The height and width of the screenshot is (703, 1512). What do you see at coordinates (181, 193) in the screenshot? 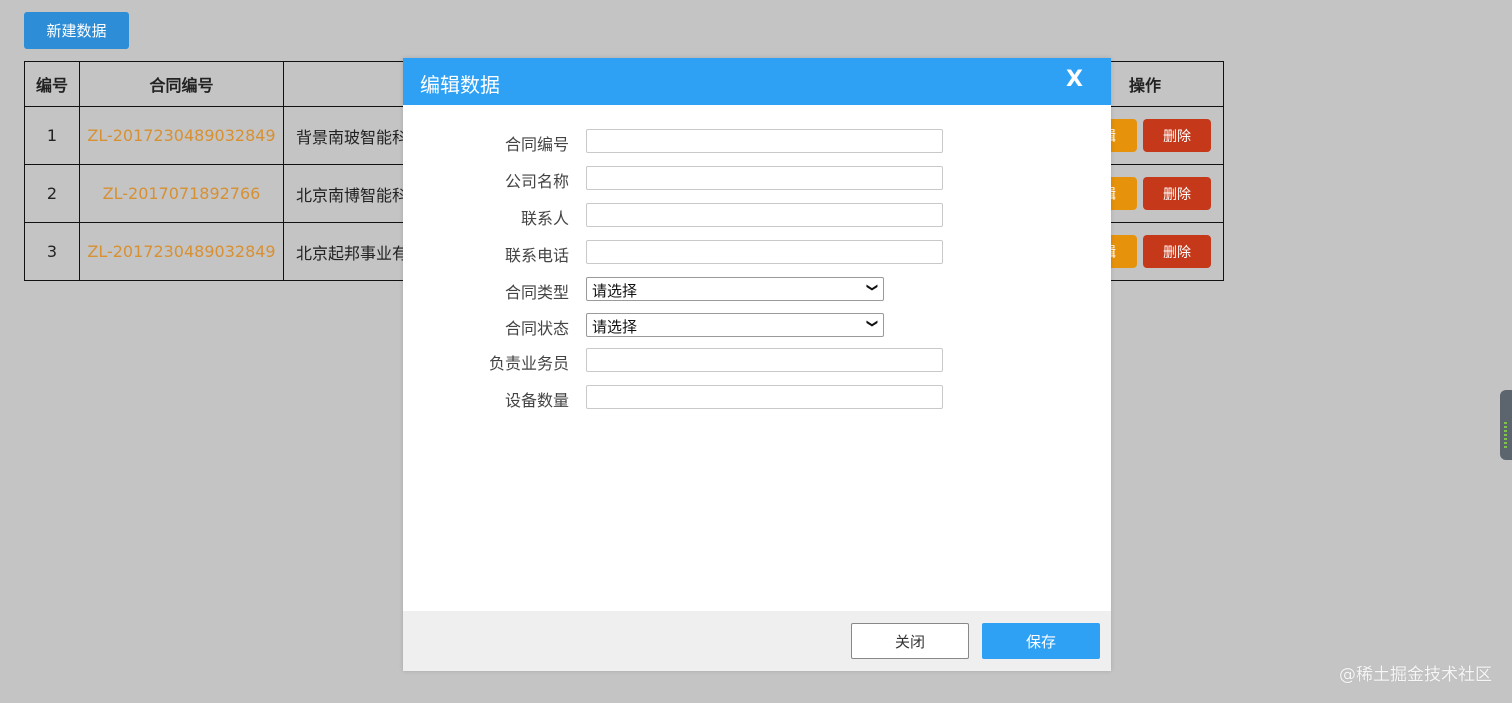
I see `cell-contract-link: ZL-2017071892766` at bounding box center [181, 193].